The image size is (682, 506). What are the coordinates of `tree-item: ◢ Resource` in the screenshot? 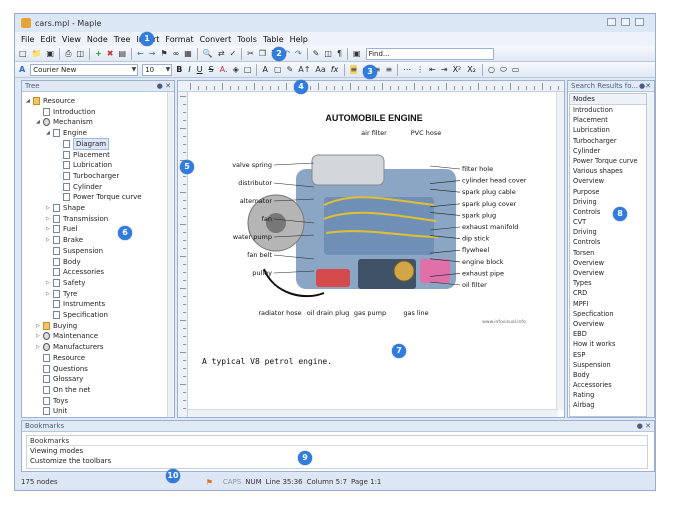 It's located at (50, 101).